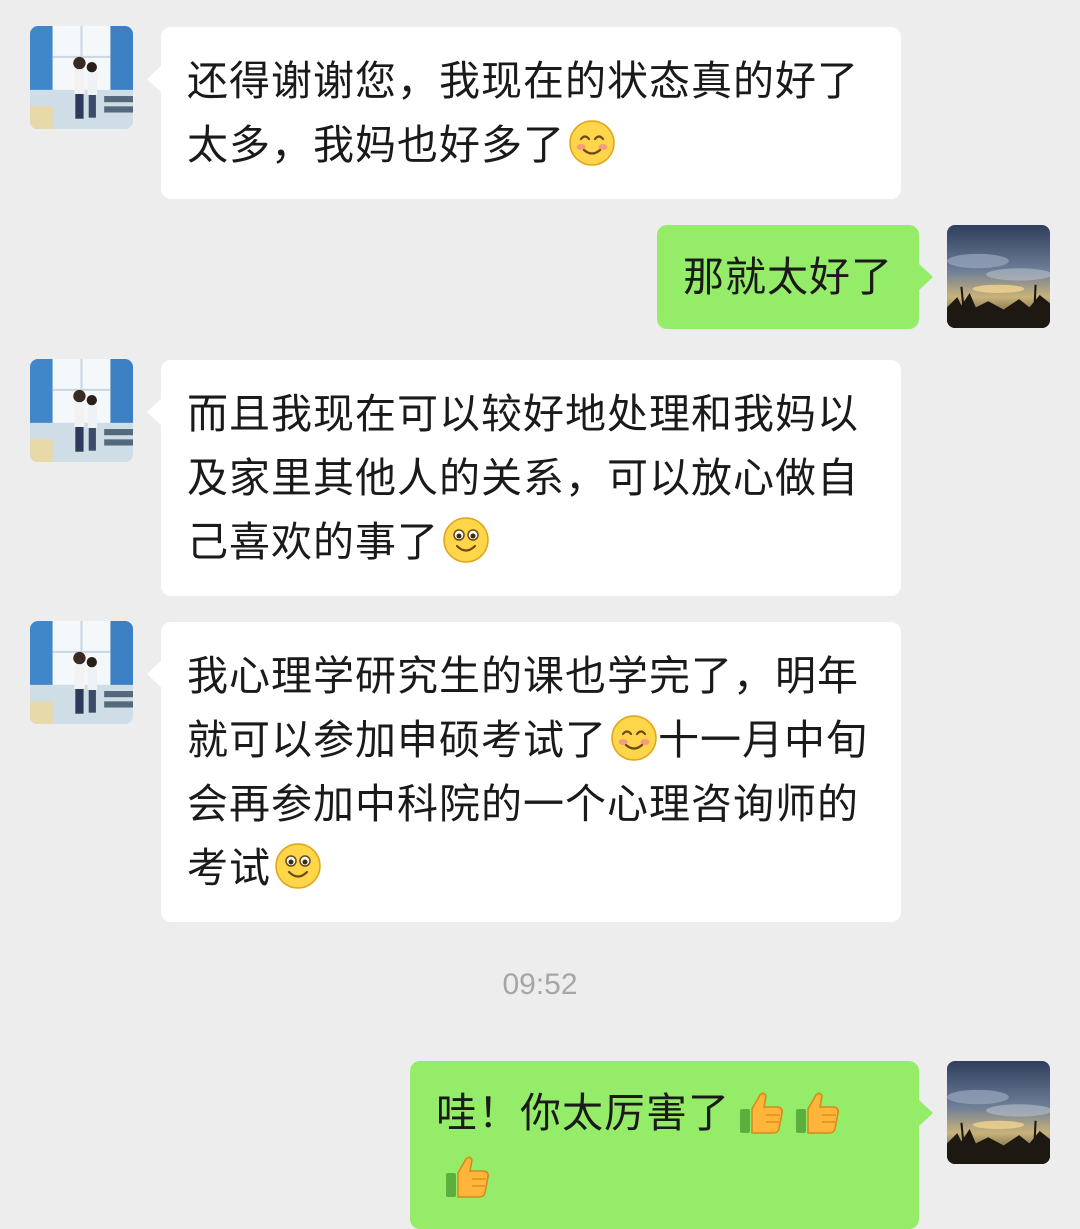 The image size is (1080, 1229). I want to click on message-text: 而且我现在可以较好地处理和我妈以及家里其他人的关系，可以放心做自己喜欢的事了, so click(523, 478).